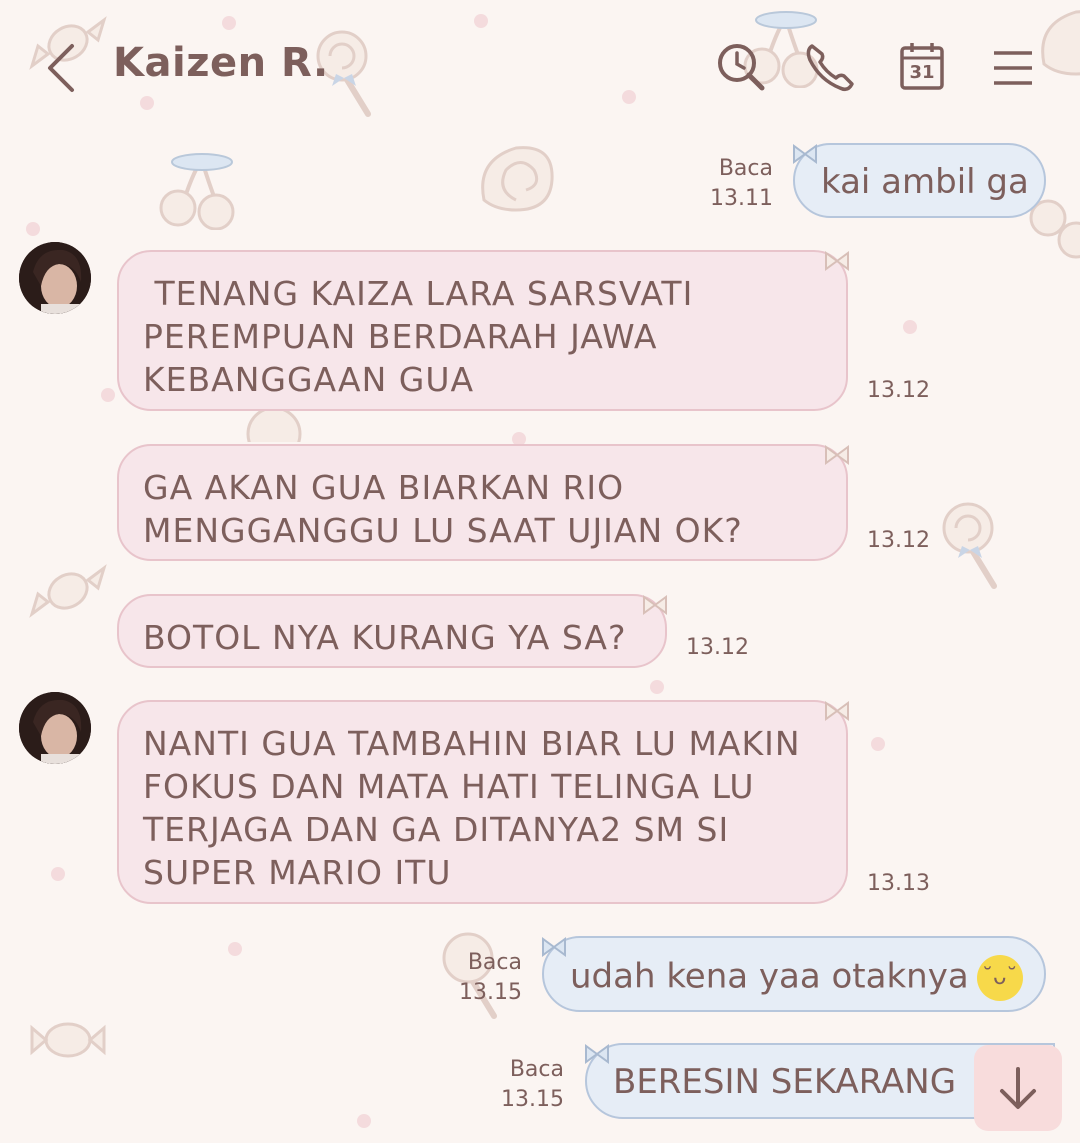 The height and width of the screenshot is (1143, 1080). Describe the element at coordinates (540, 67) in the screenshot. I see `chat-header: Kaizen R. 31` at that location.